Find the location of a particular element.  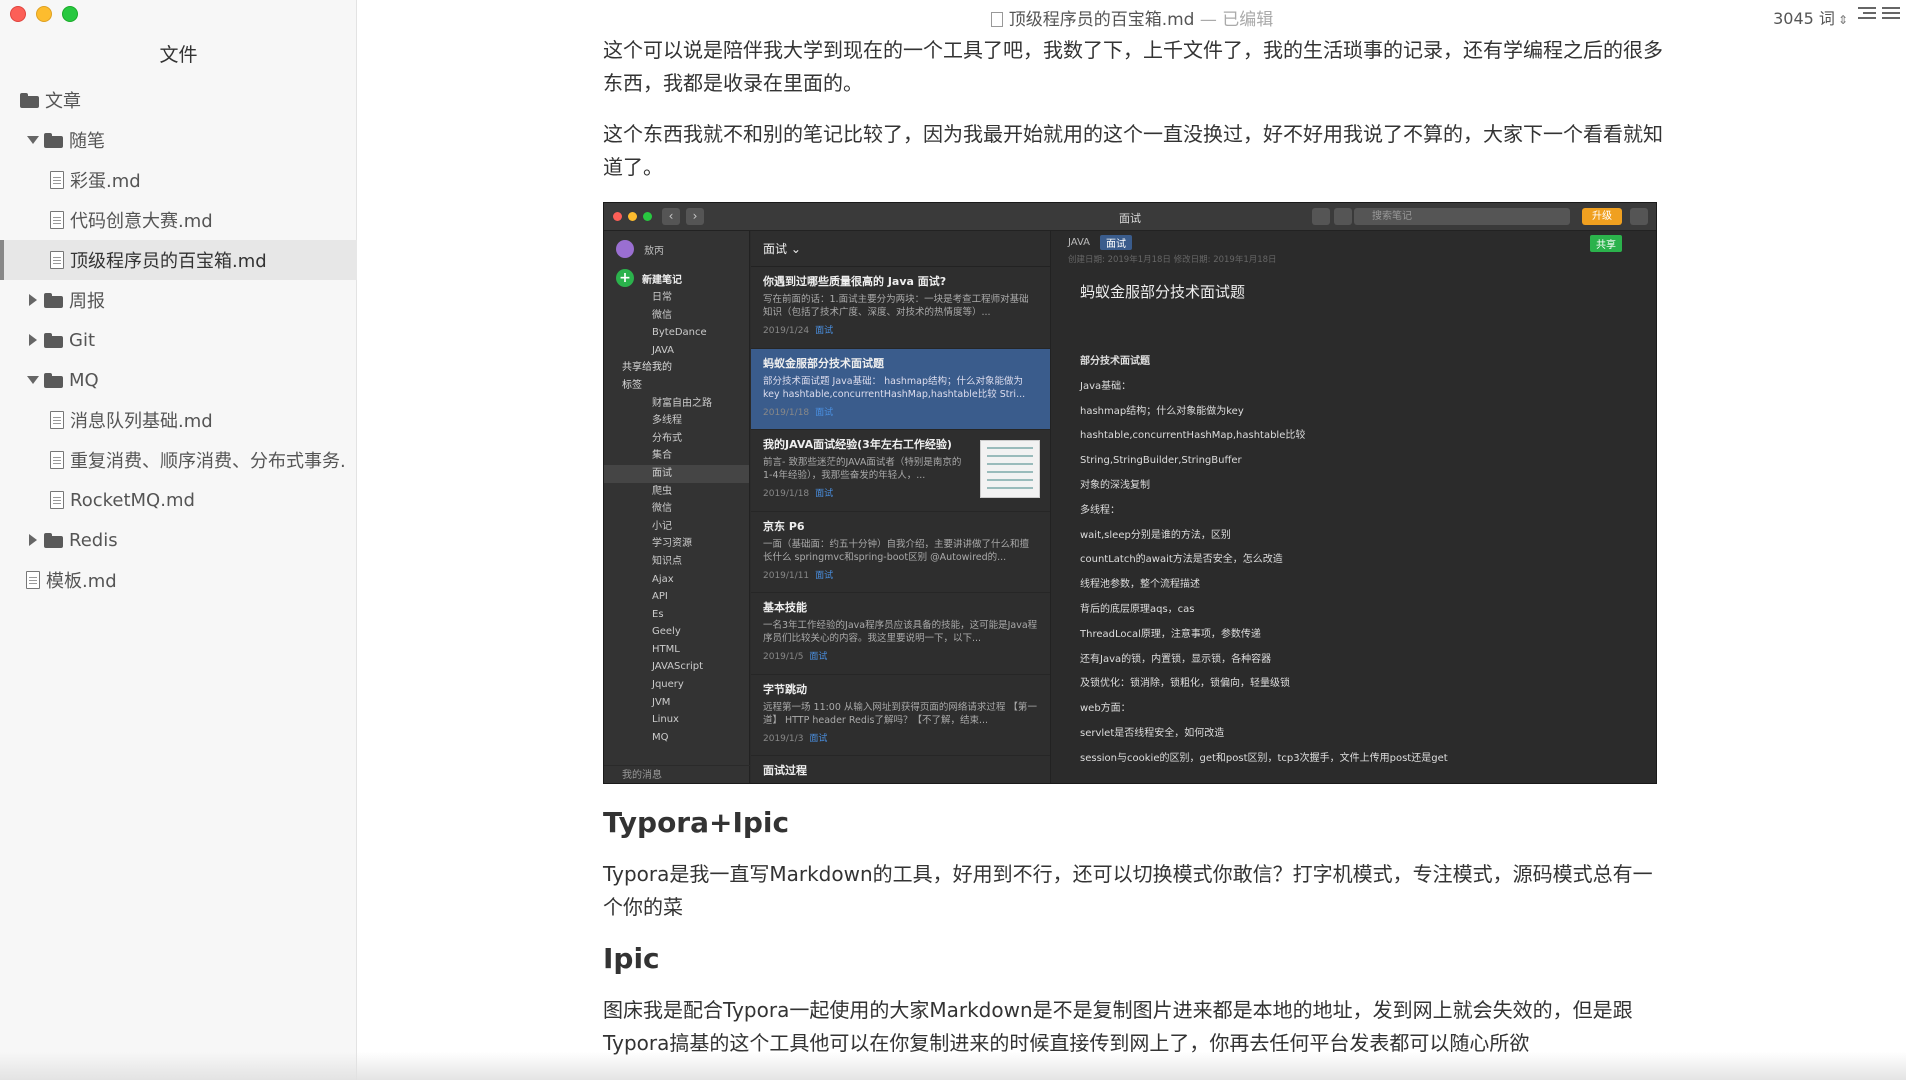

screenshot-detail-line: 对象的深浅复制 is located at coordinates (1115, 485).